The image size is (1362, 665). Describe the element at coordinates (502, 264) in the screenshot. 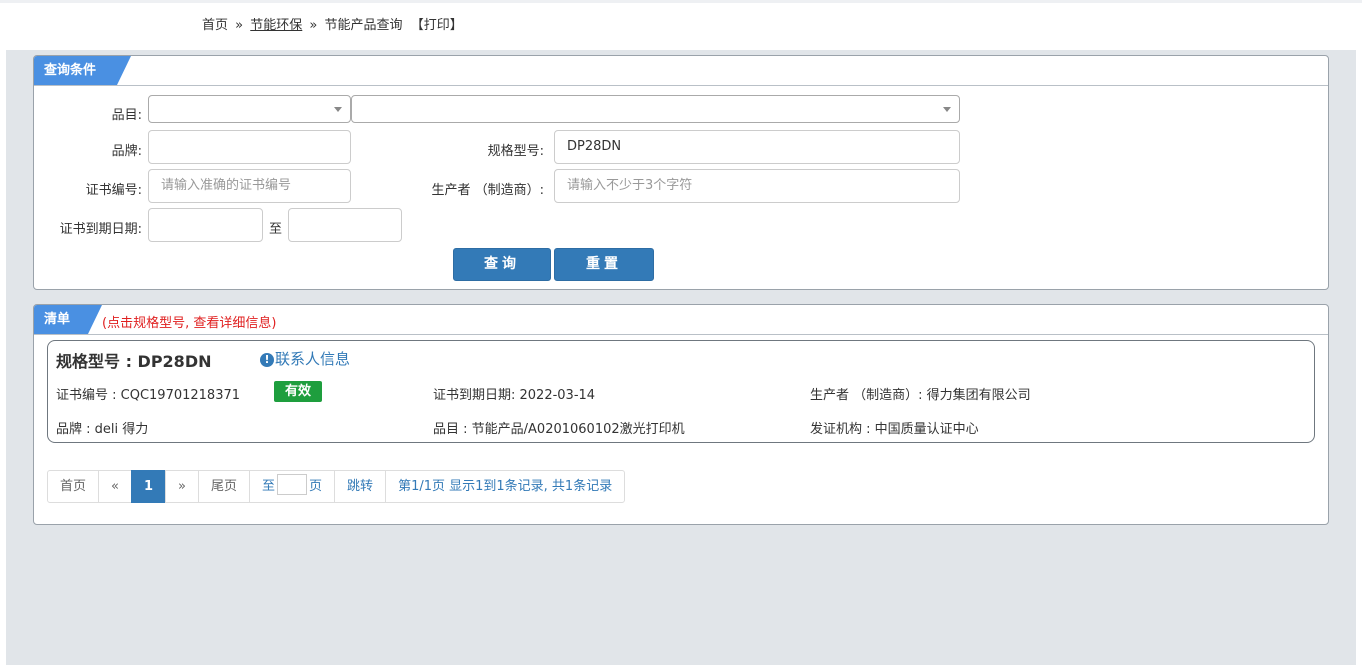

I see `search-button: 查询` at that location.